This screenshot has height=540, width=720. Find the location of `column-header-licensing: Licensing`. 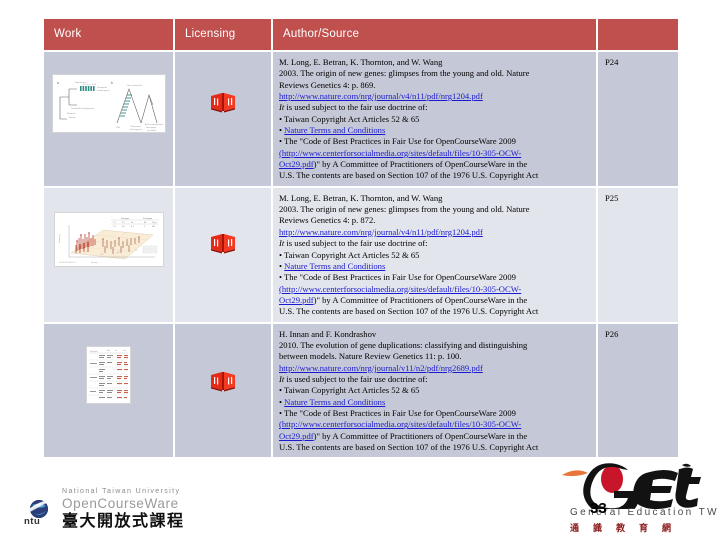

column-header-licensing: Licensing is located at coordinates (223, 34).